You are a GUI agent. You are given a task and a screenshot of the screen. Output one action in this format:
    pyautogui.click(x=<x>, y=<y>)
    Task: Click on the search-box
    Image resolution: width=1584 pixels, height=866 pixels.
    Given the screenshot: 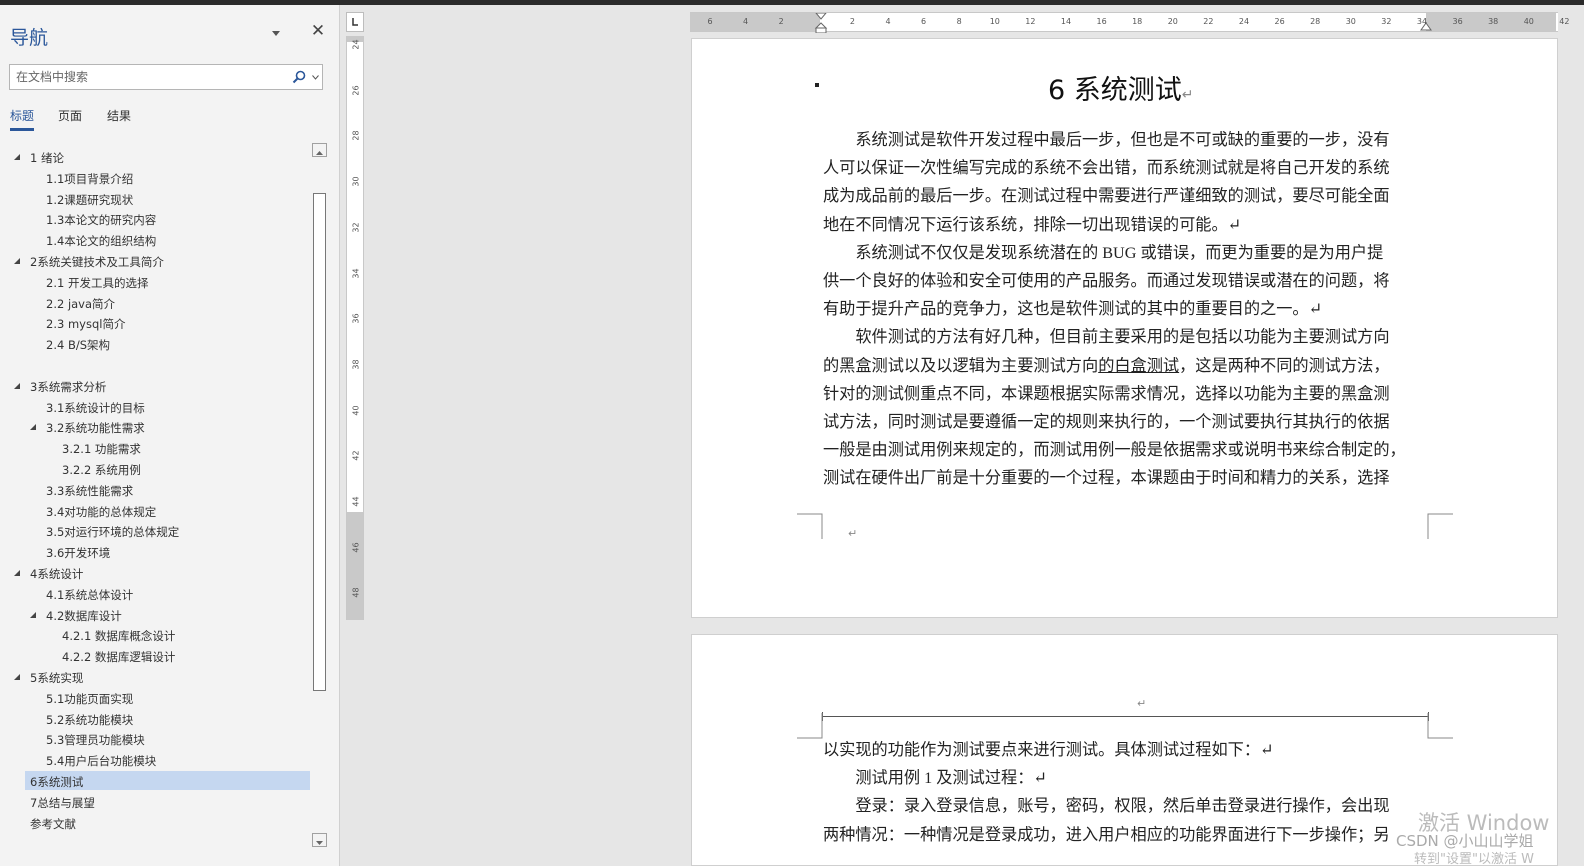 What is the action you would take?
    pyautogui.click(x=166, y=77)
    